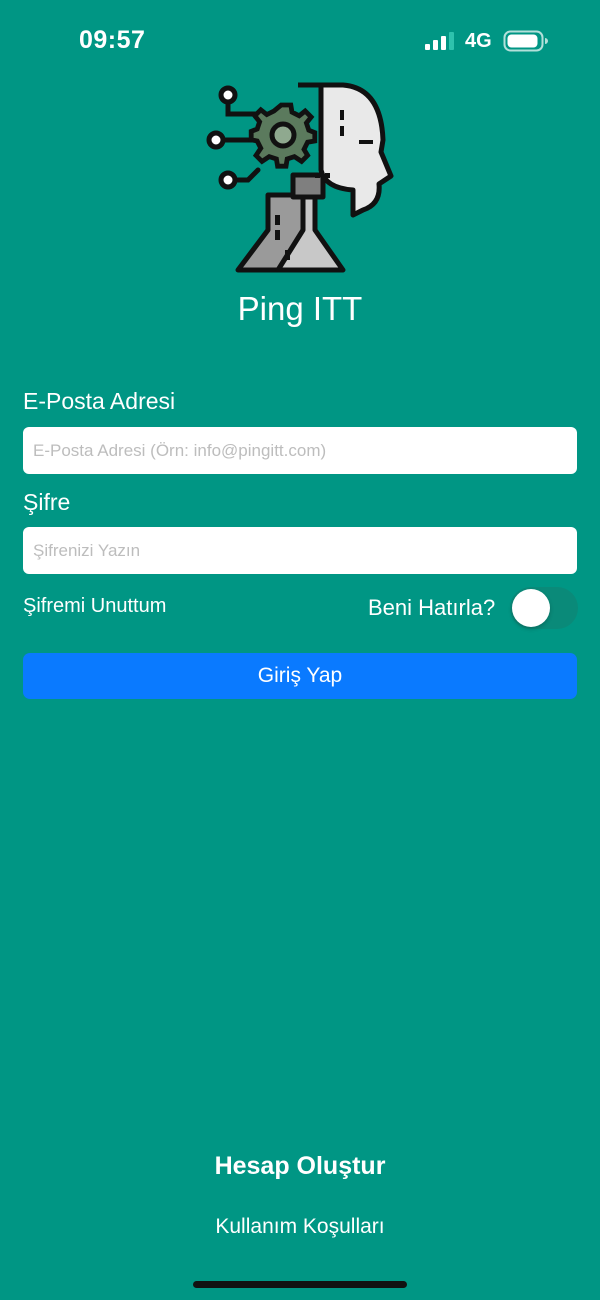 The width and height of the screenshot is (600, 1300). I want to click on terms-of-use-link: Kullanım Koşulları, so click(300, 1227).